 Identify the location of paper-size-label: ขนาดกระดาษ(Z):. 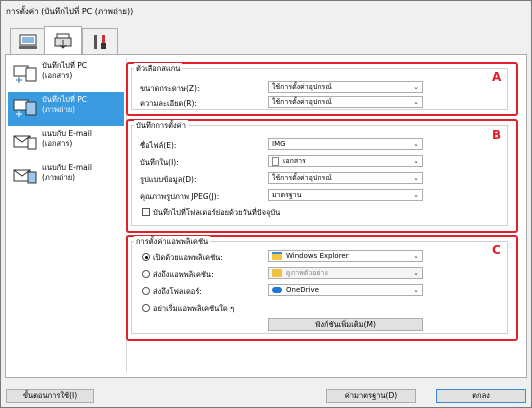
(170, 88).